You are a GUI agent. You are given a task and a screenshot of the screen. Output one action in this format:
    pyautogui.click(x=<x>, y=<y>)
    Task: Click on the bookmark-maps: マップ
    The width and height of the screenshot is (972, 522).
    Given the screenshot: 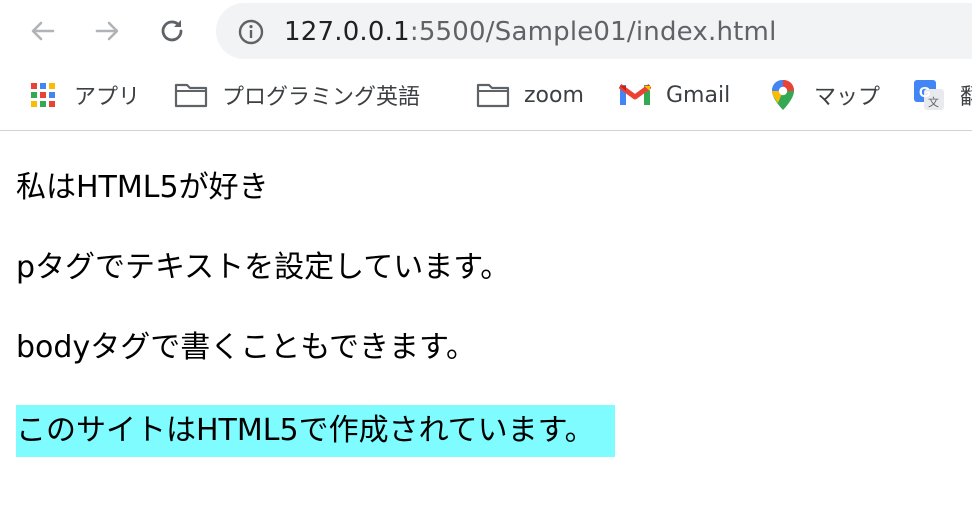 What is the action you would take?
    pyautogui.click(x=823, y=95)
    